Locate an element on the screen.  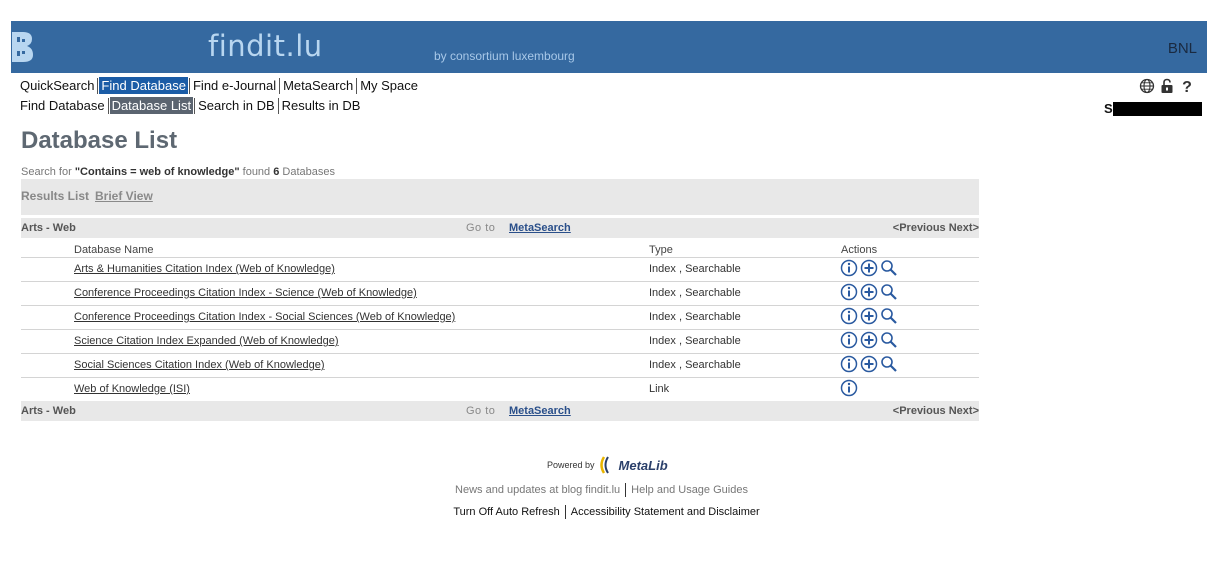
results-list-label: Results List is located at coordinates (55, 196).